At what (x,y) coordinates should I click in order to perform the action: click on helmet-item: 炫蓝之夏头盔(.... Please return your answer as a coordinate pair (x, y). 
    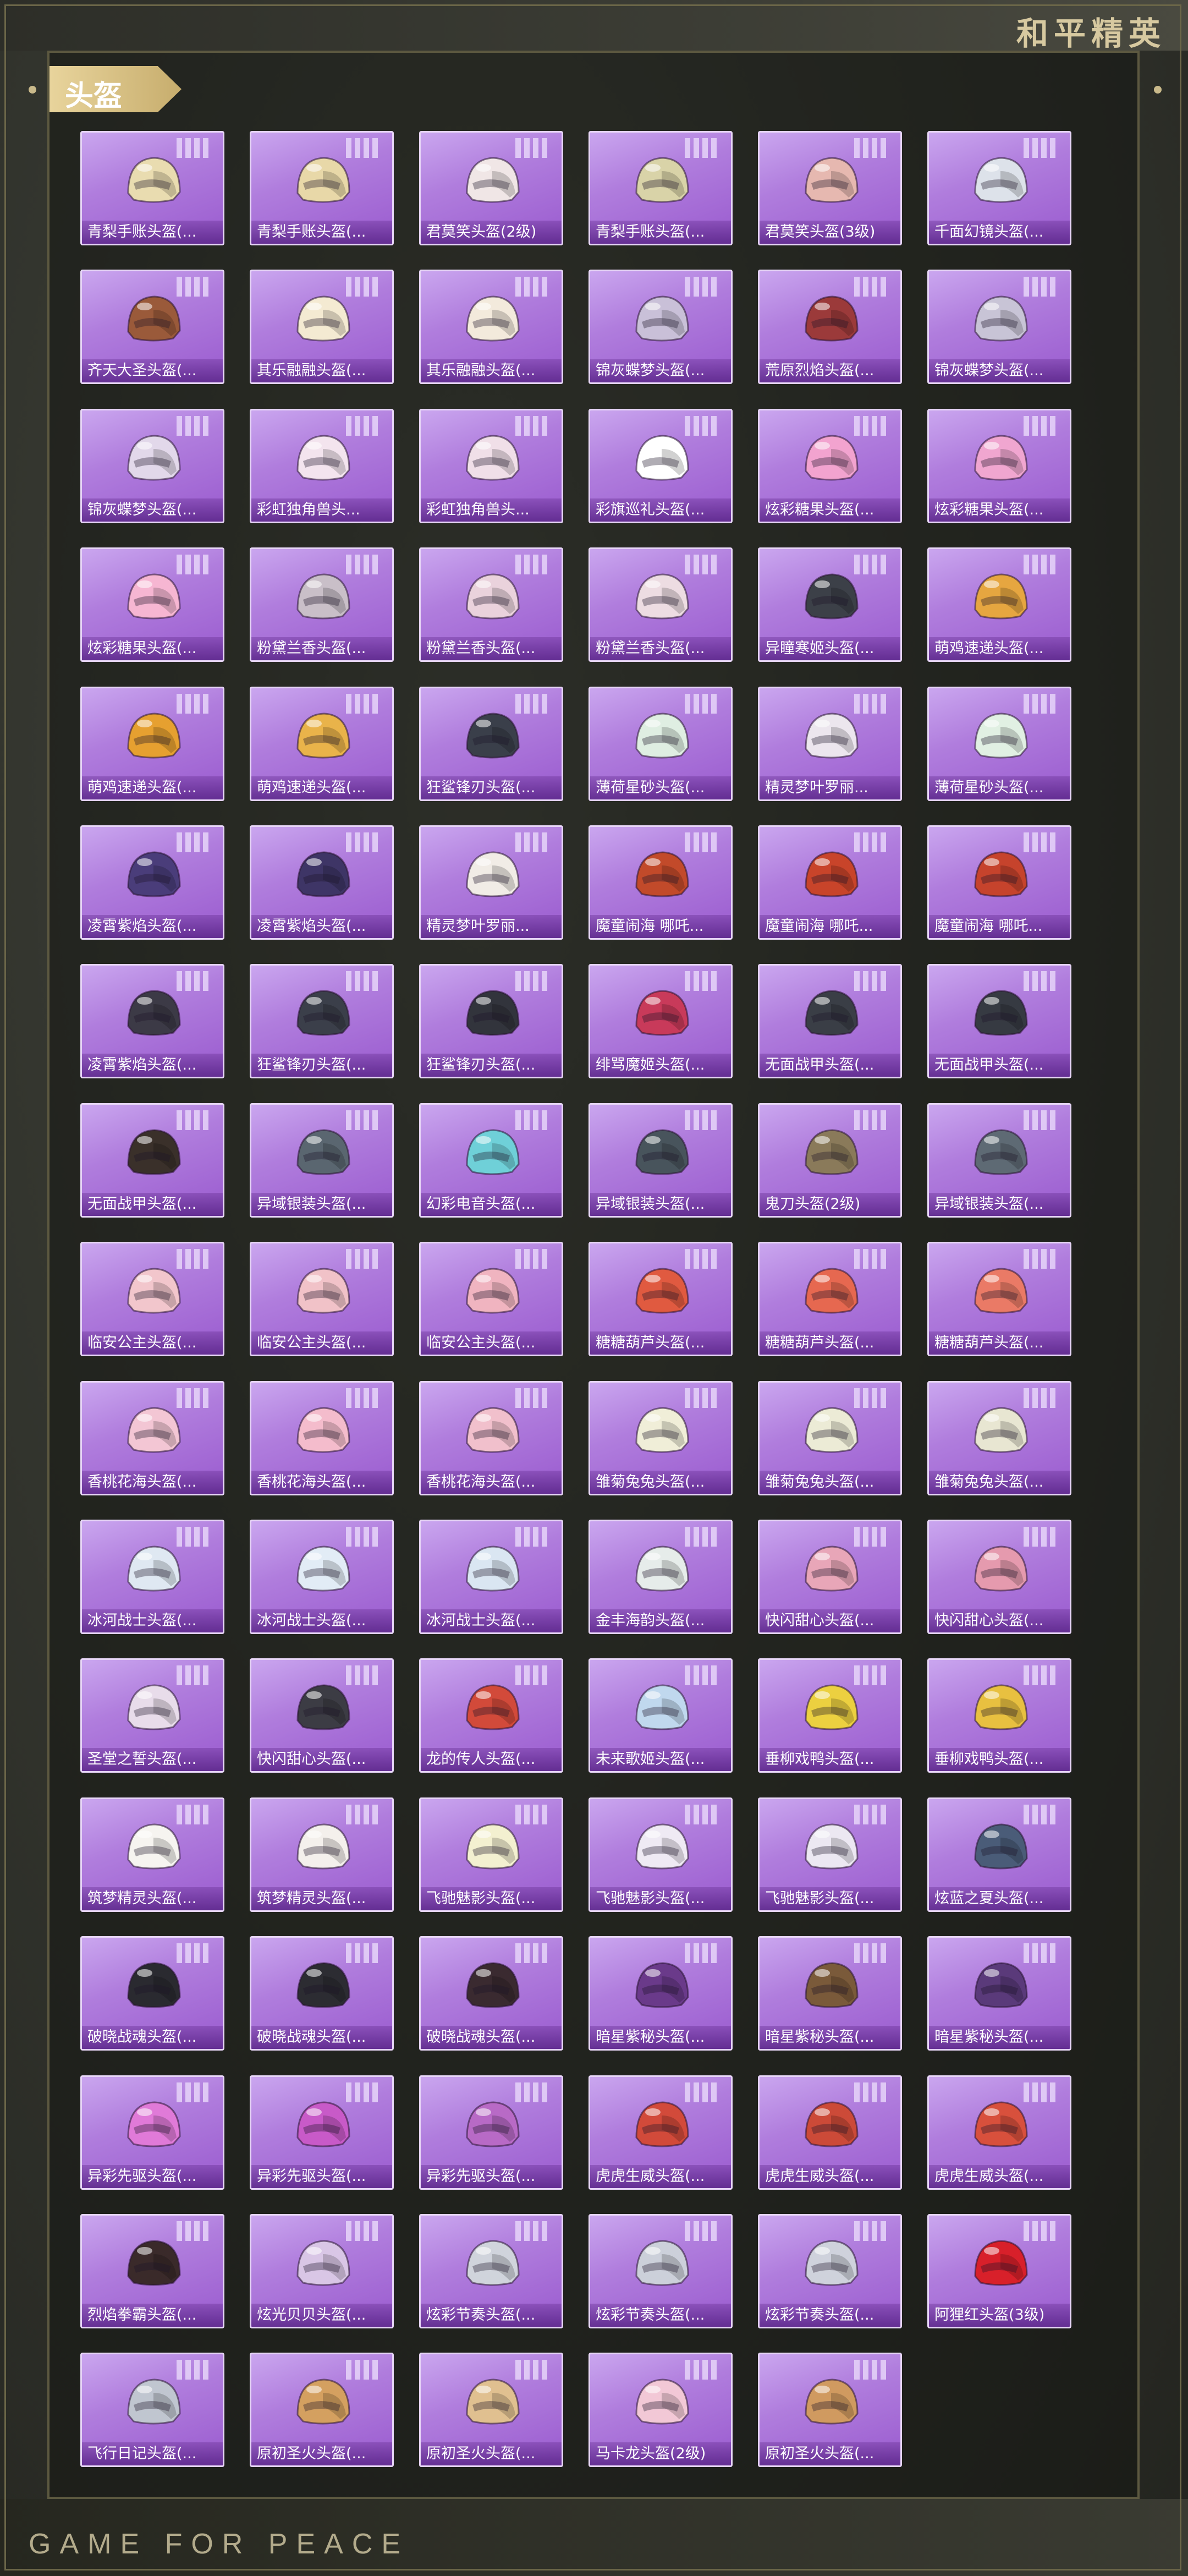
    Looking at the image, I should click on (999, 1855).